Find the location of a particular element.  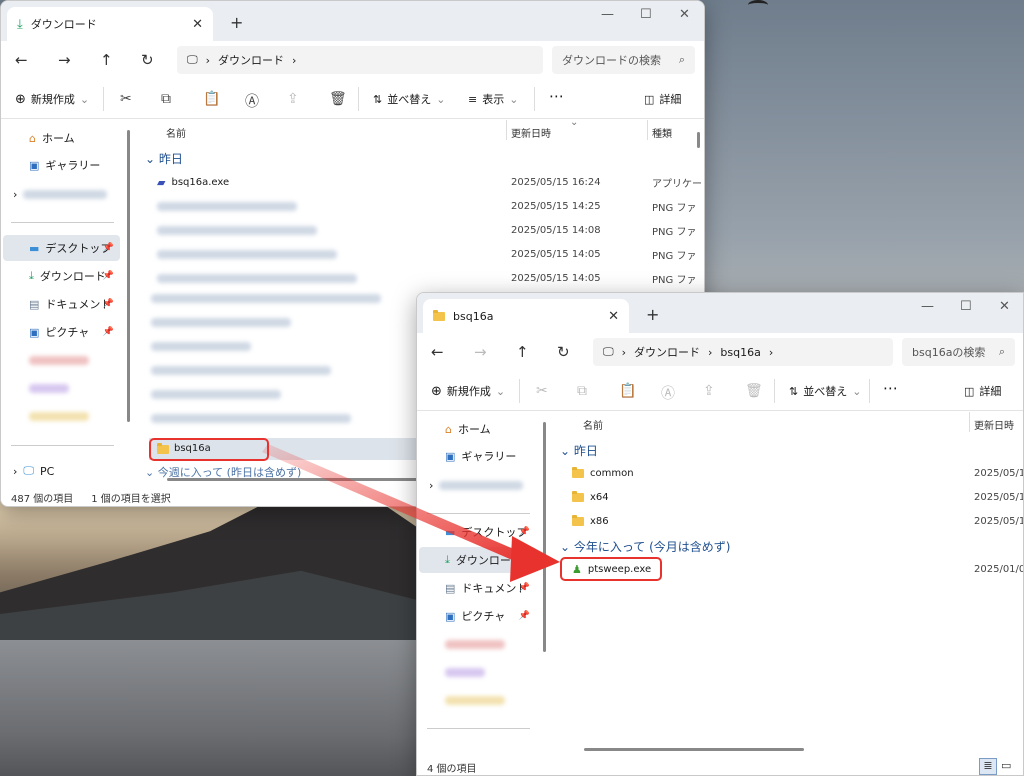

view-button: ≡ 表示 ⌄ is located at coordinates (493, 99).